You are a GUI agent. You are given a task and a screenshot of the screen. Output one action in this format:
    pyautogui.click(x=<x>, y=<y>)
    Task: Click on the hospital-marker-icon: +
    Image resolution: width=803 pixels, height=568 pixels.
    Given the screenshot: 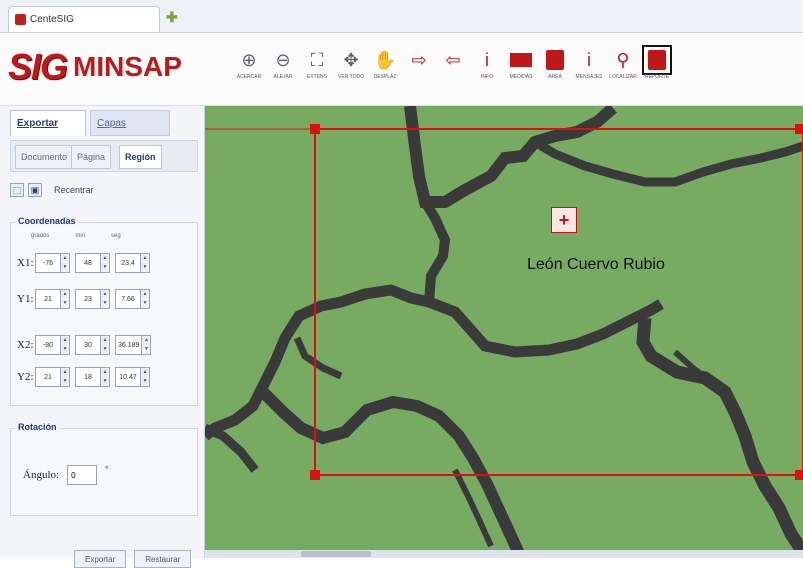 What is the action you would take?
    pyautogui.click(x=564, y=220)
    